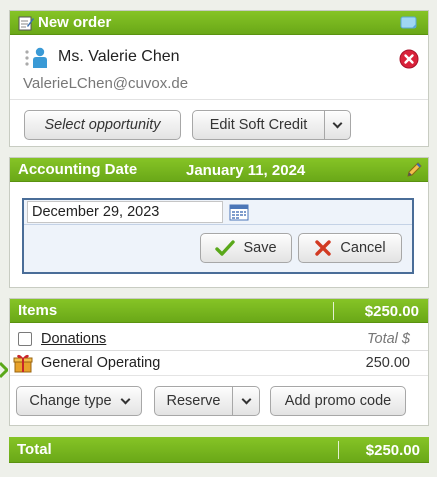 The image size is (437, 477). I want to click on add-promo-code-label: Add promo code, so click(338, 401).